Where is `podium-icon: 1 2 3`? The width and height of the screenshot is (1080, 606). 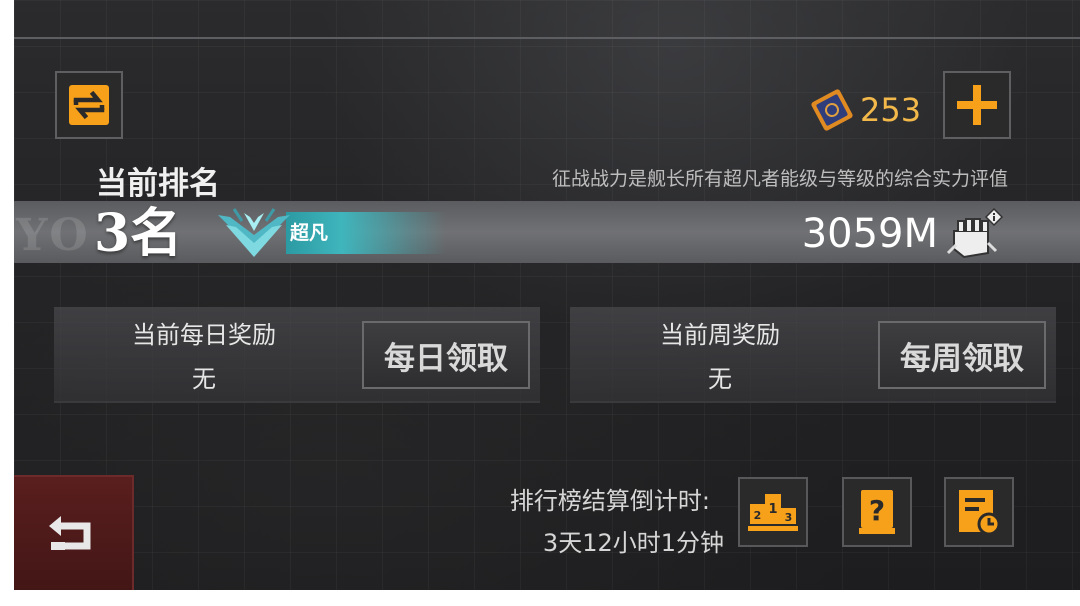
podium-icon: 1 2 3 is located at coordinates (773, 512).